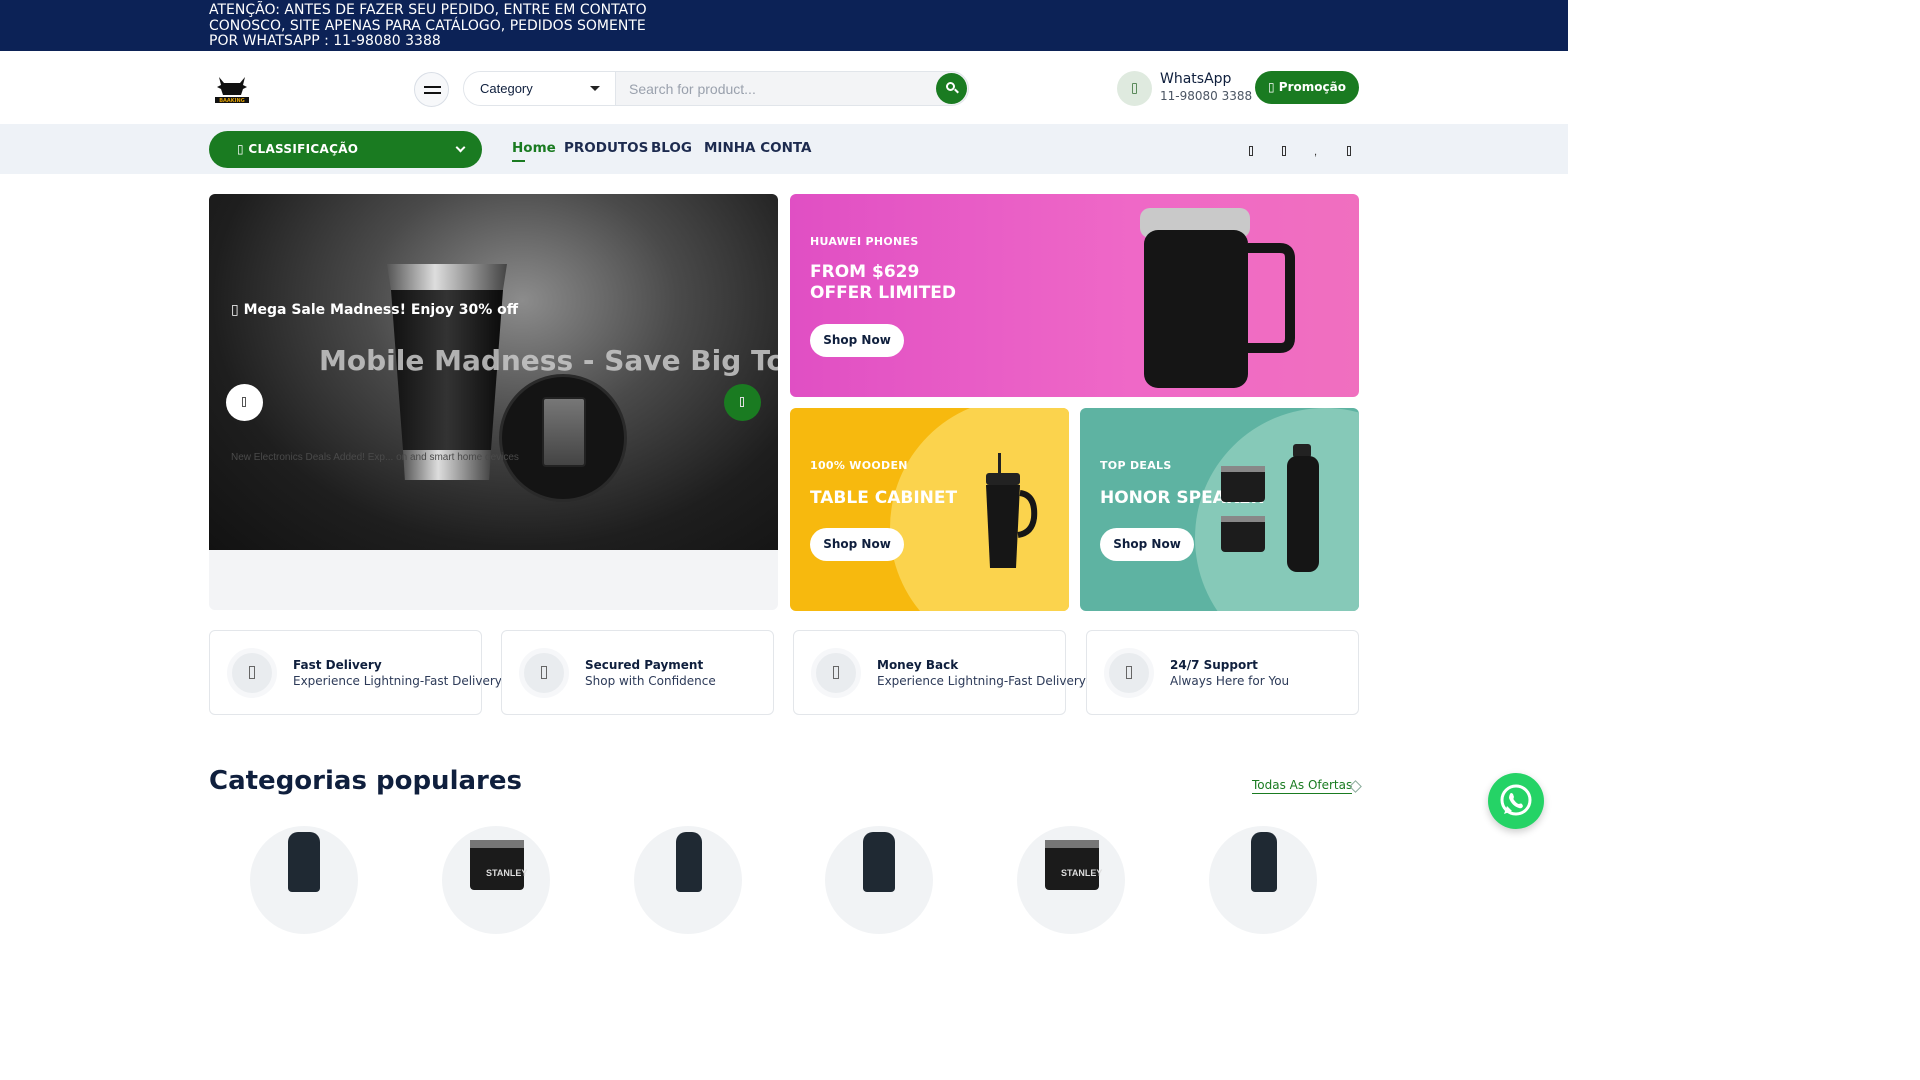 Image resolution: width=1920 pixels, height=1080 pixels. What do you see at coordinates (381, 310) in the screenshot?
I see `hero-tag-text: Mega Sale Madness! Enjoy 30% off` at bounding box center [381, 310].